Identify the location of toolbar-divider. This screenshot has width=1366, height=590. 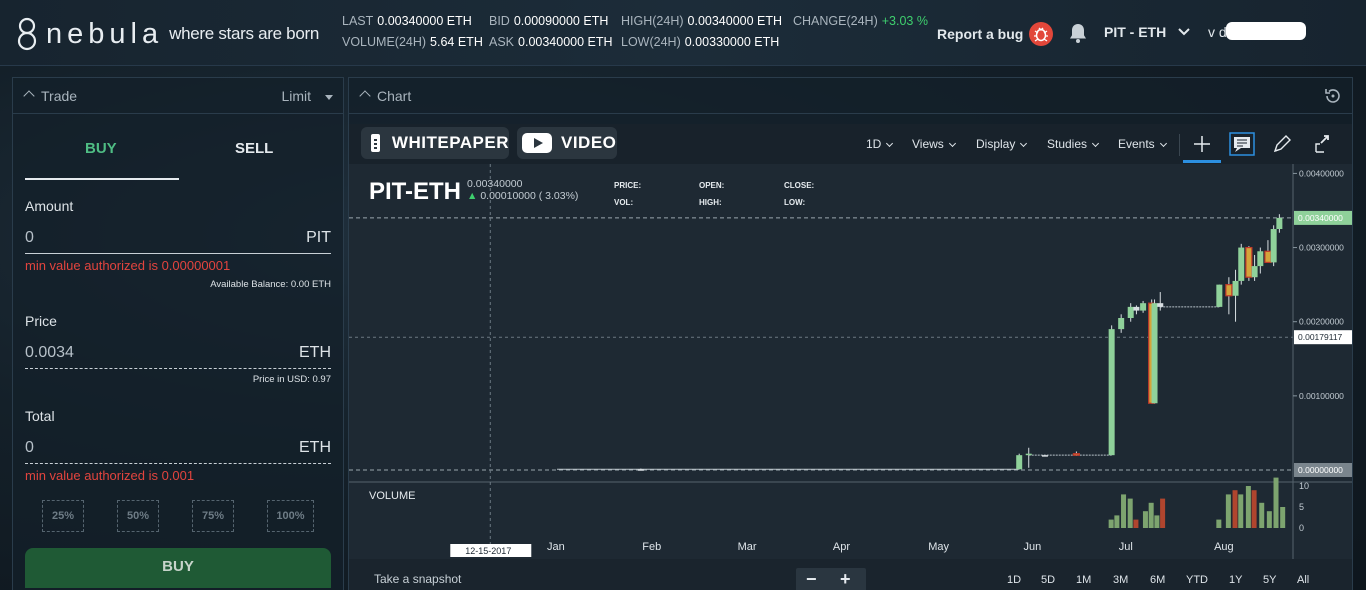
(1179, 145).